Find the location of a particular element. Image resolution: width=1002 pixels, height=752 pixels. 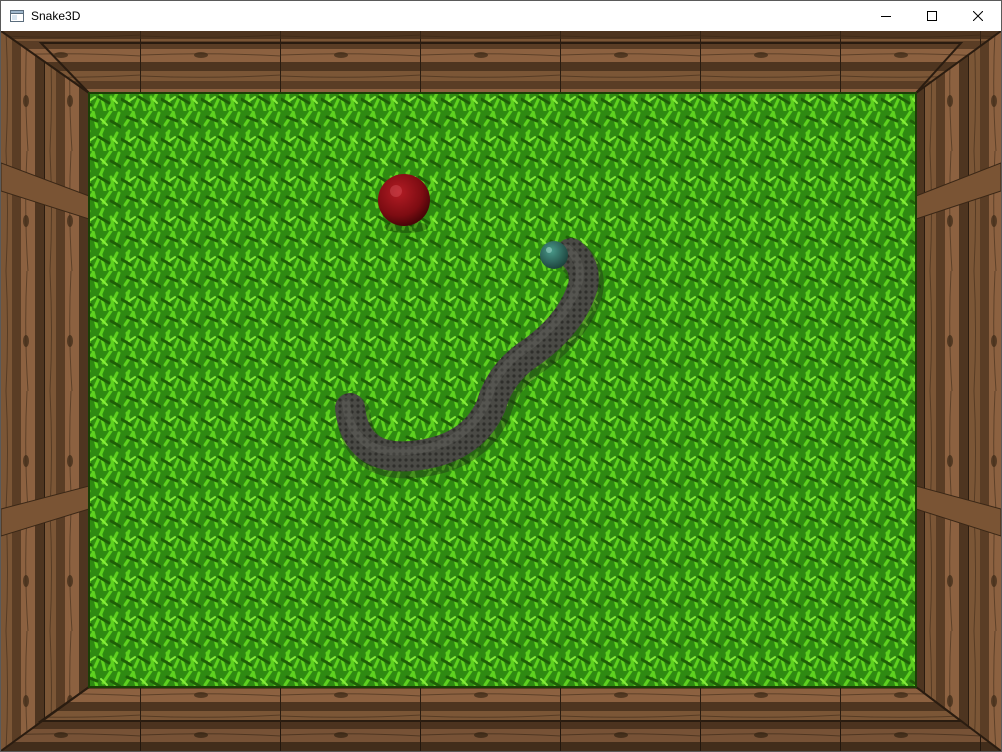

wood-frame-top is located at coordinates (501, 62).